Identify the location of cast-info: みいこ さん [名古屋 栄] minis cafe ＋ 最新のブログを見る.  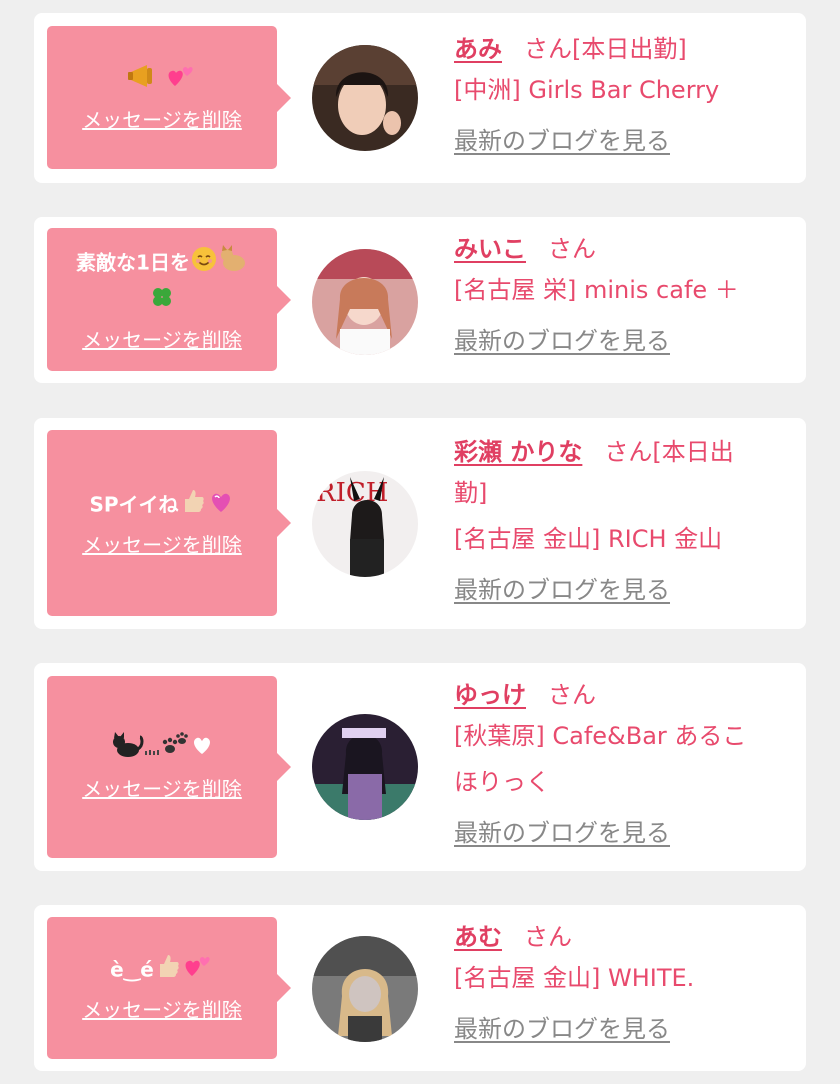
(618, 293).